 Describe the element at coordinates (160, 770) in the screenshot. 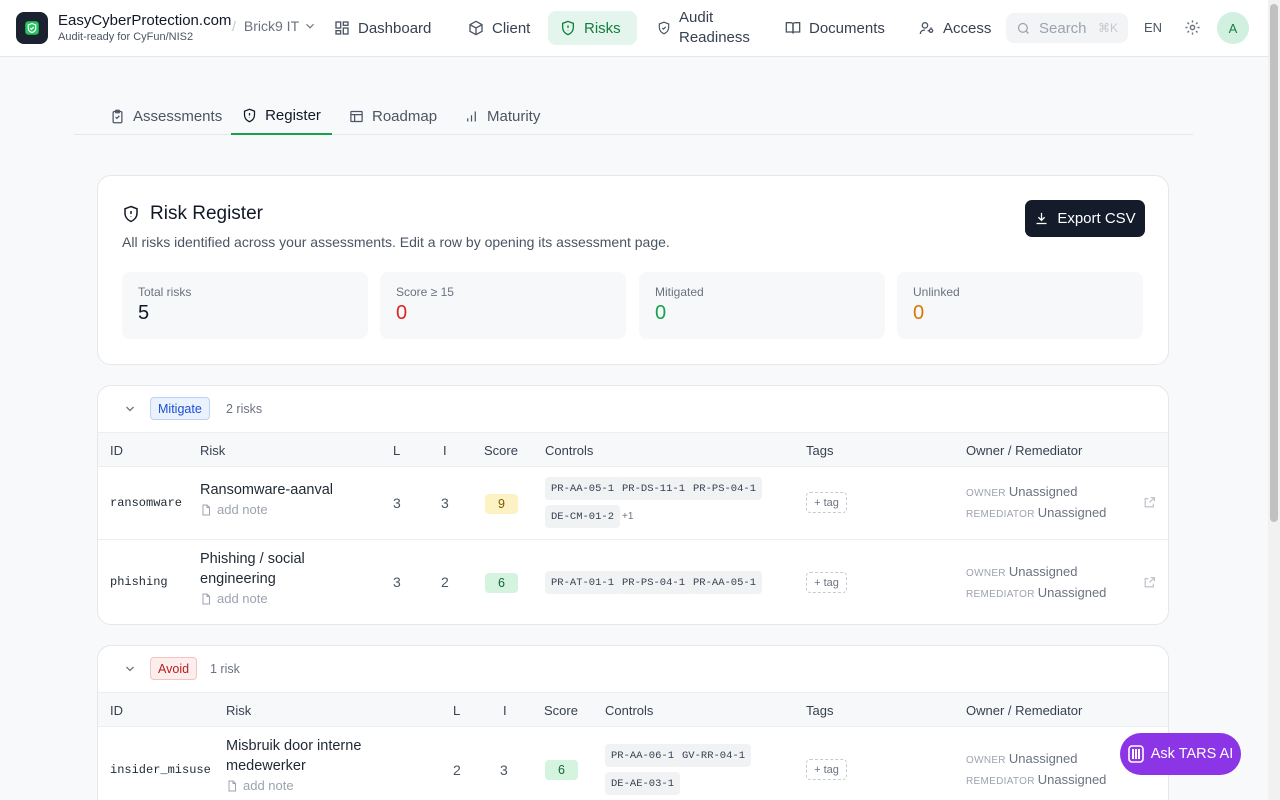

I see `risk-id: insider_misuse` at that location.